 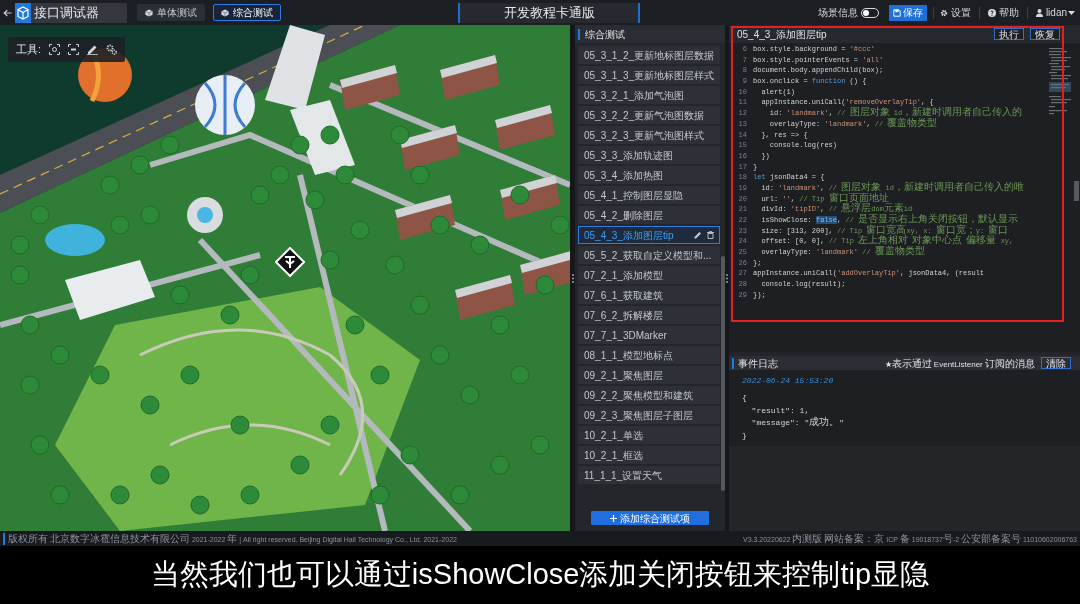 I want to click on save-icon, so click(x=896, y=12).